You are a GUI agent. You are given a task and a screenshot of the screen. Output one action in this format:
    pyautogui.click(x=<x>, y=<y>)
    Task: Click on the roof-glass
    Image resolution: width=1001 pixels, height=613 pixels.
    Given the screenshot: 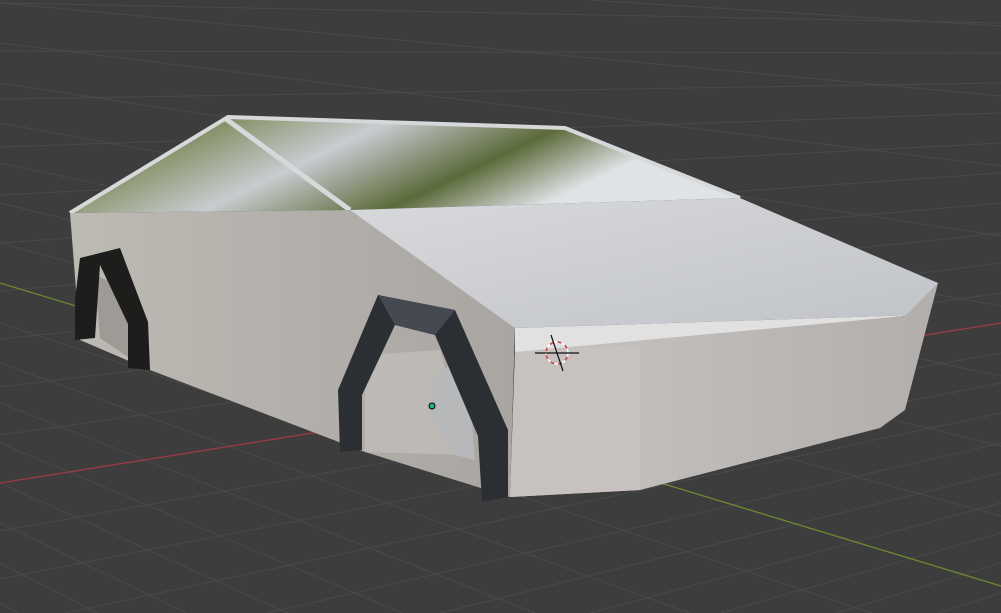 What is the action you would take?
    pyautogui.click(x=405, y=165)
    